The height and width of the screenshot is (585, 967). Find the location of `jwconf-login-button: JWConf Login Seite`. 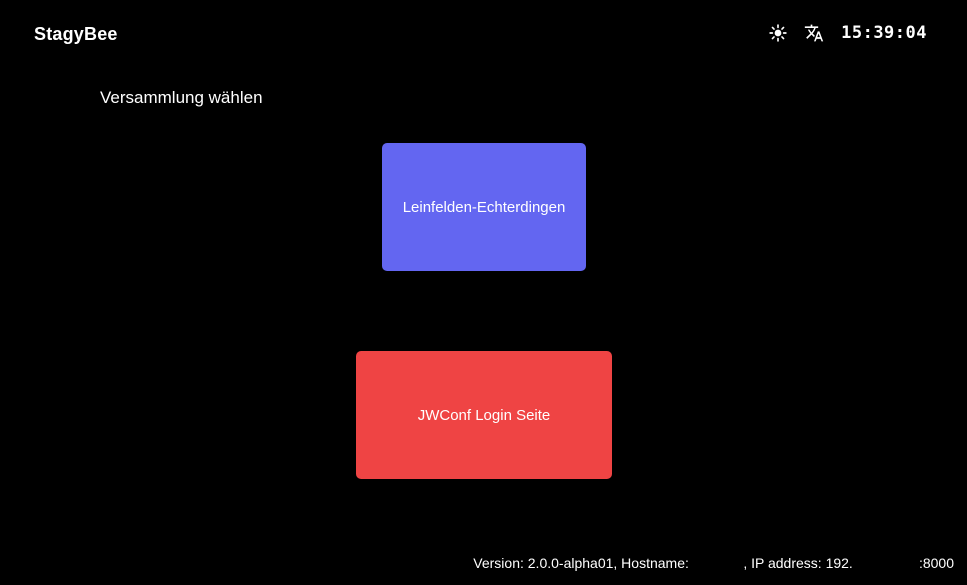

jwconf-login-button: JWConf Login Seite is located at coordinates (484, 415).